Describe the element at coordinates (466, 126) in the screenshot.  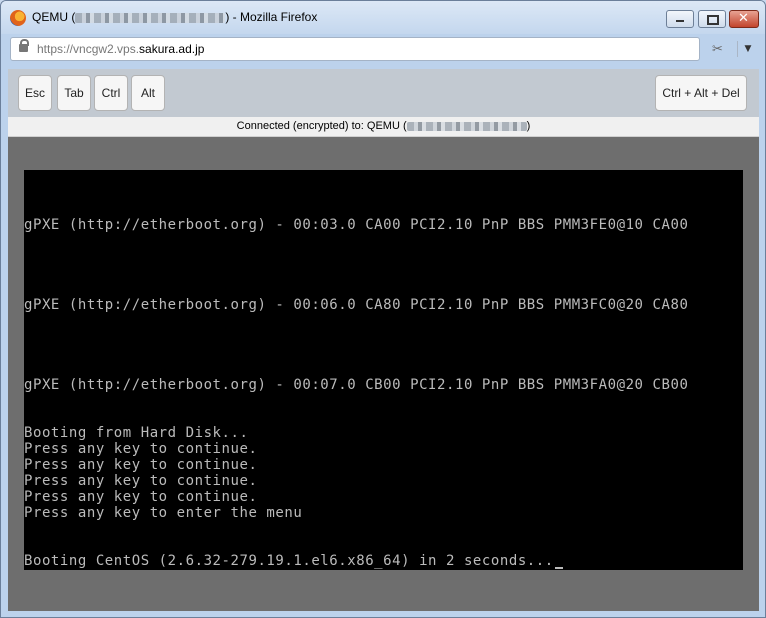
I see `redacted-hostname-status` at that location.